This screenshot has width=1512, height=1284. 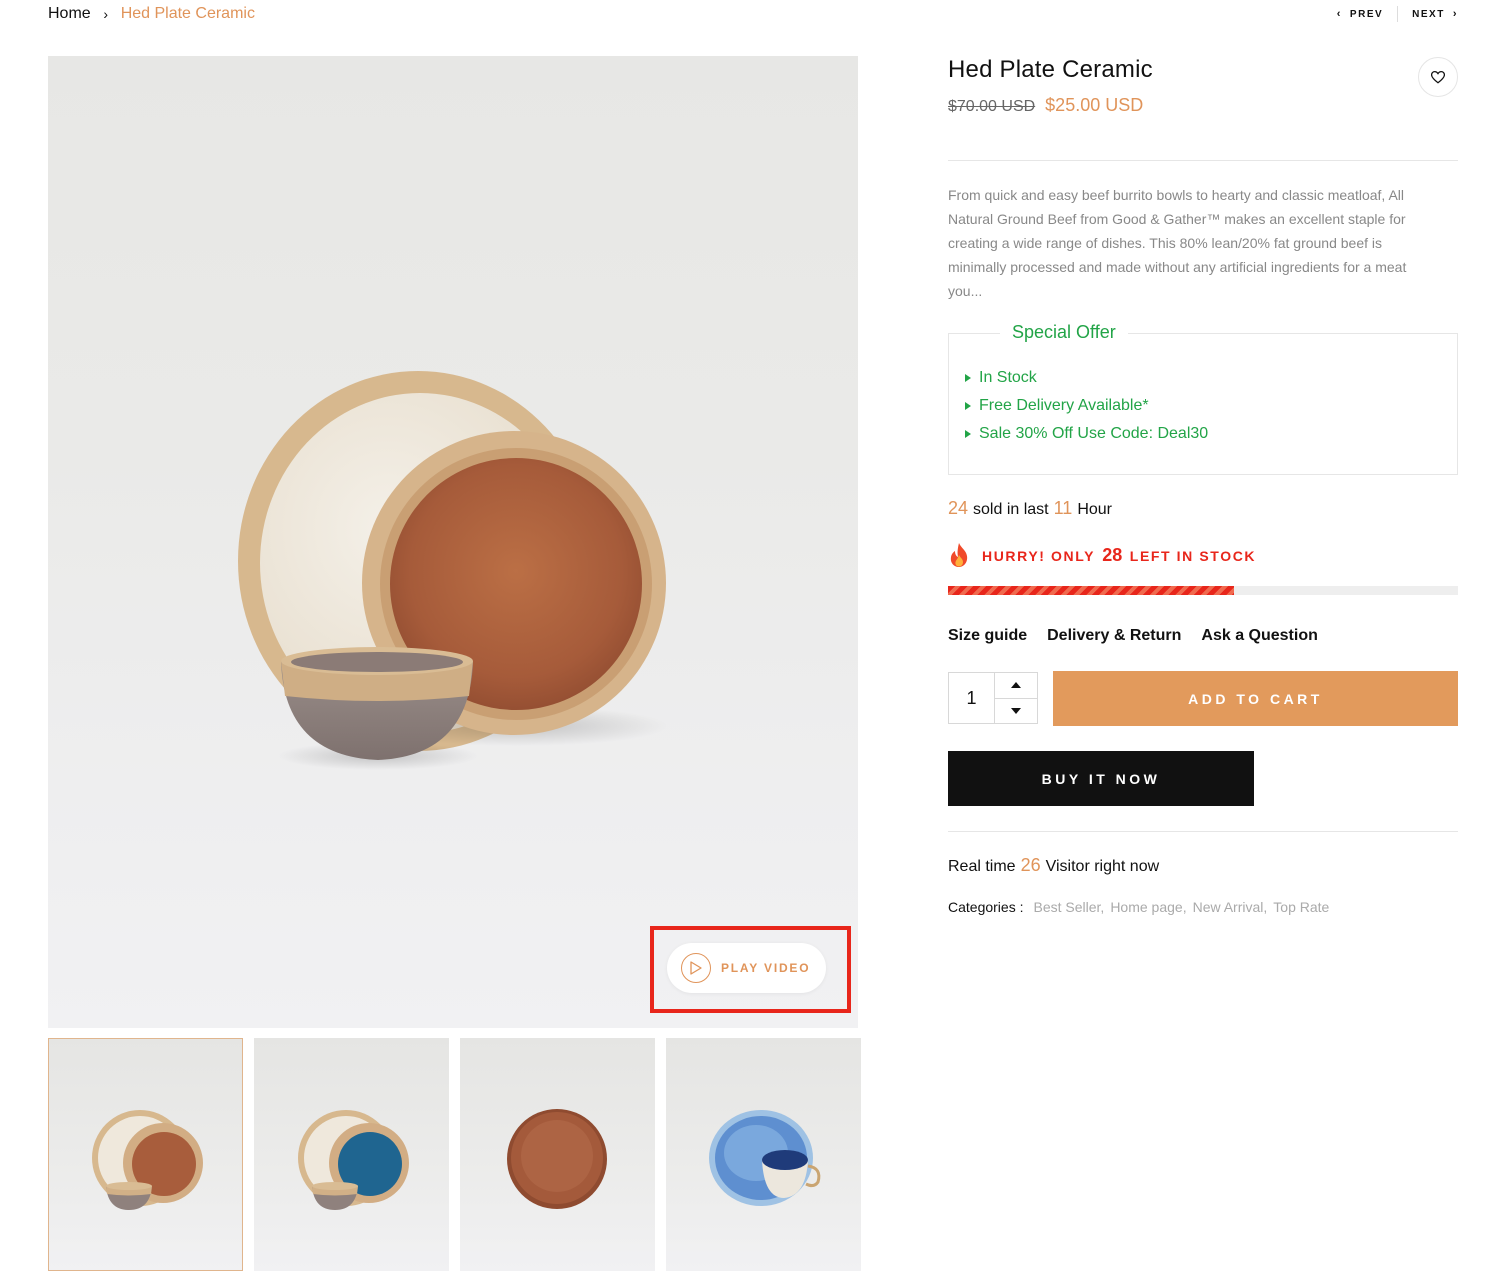 I want to click on visitors-count: 26, so click(x=1030, y=865).